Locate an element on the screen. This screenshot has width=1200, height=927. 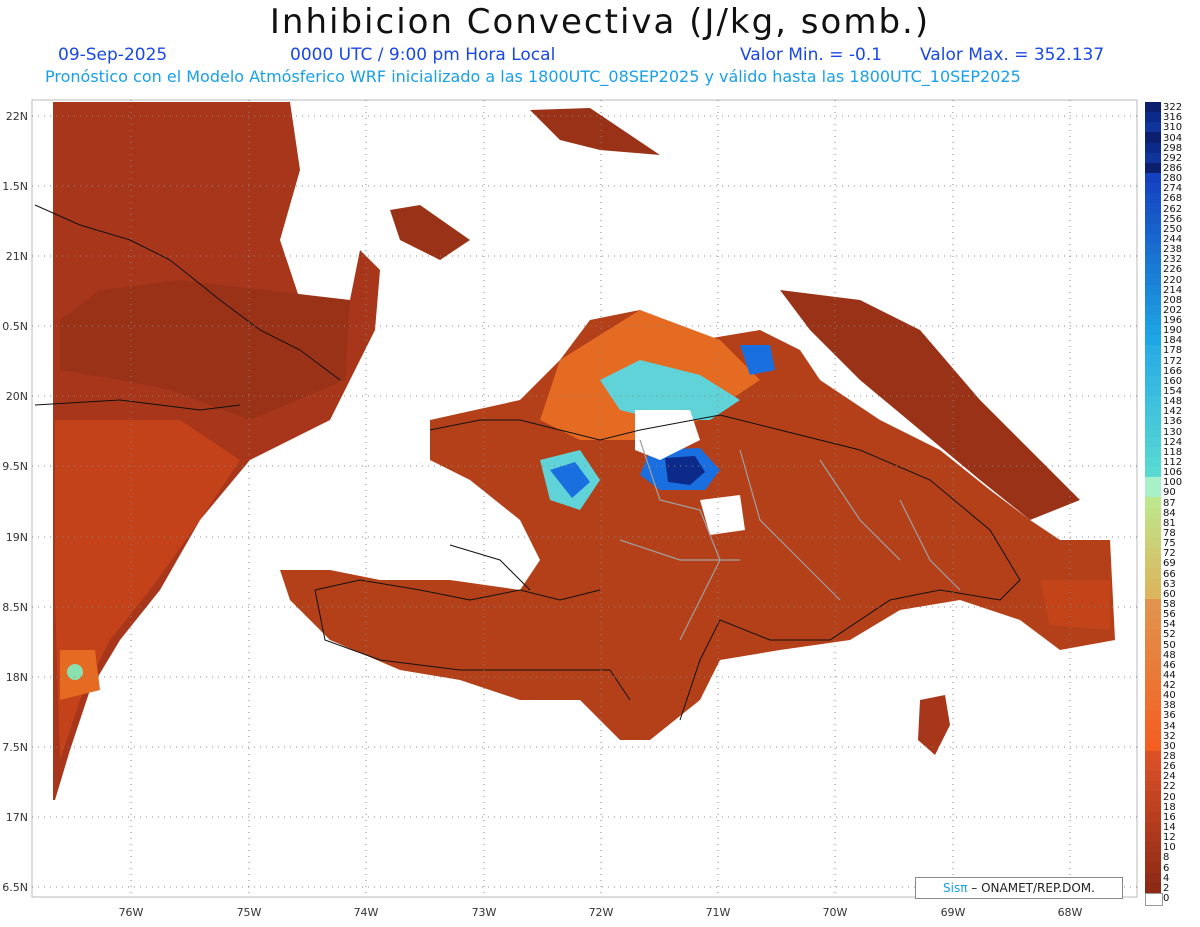
colorbar-label: 178 is located at coordinates (1173, 351).